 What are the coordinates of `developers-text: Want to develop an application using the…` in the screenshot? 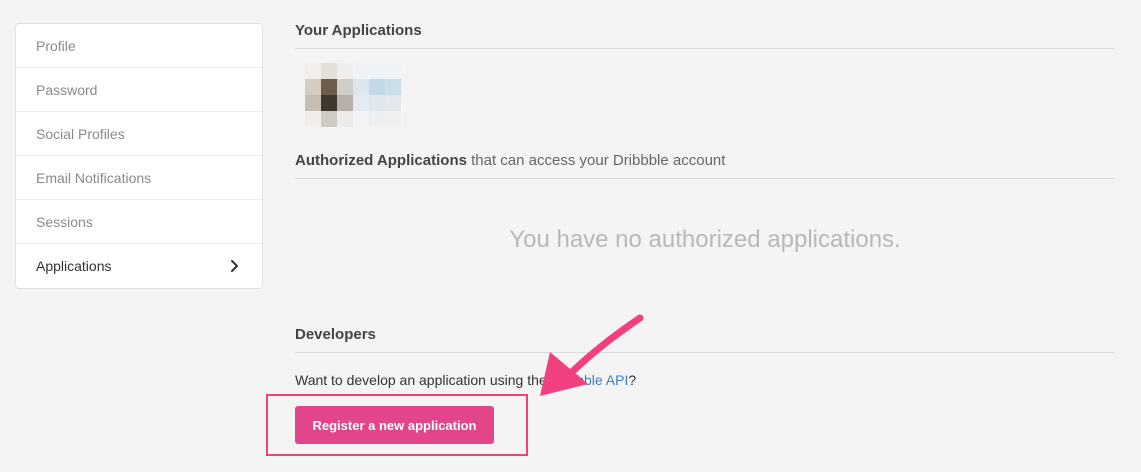 It's located at (465, 380).